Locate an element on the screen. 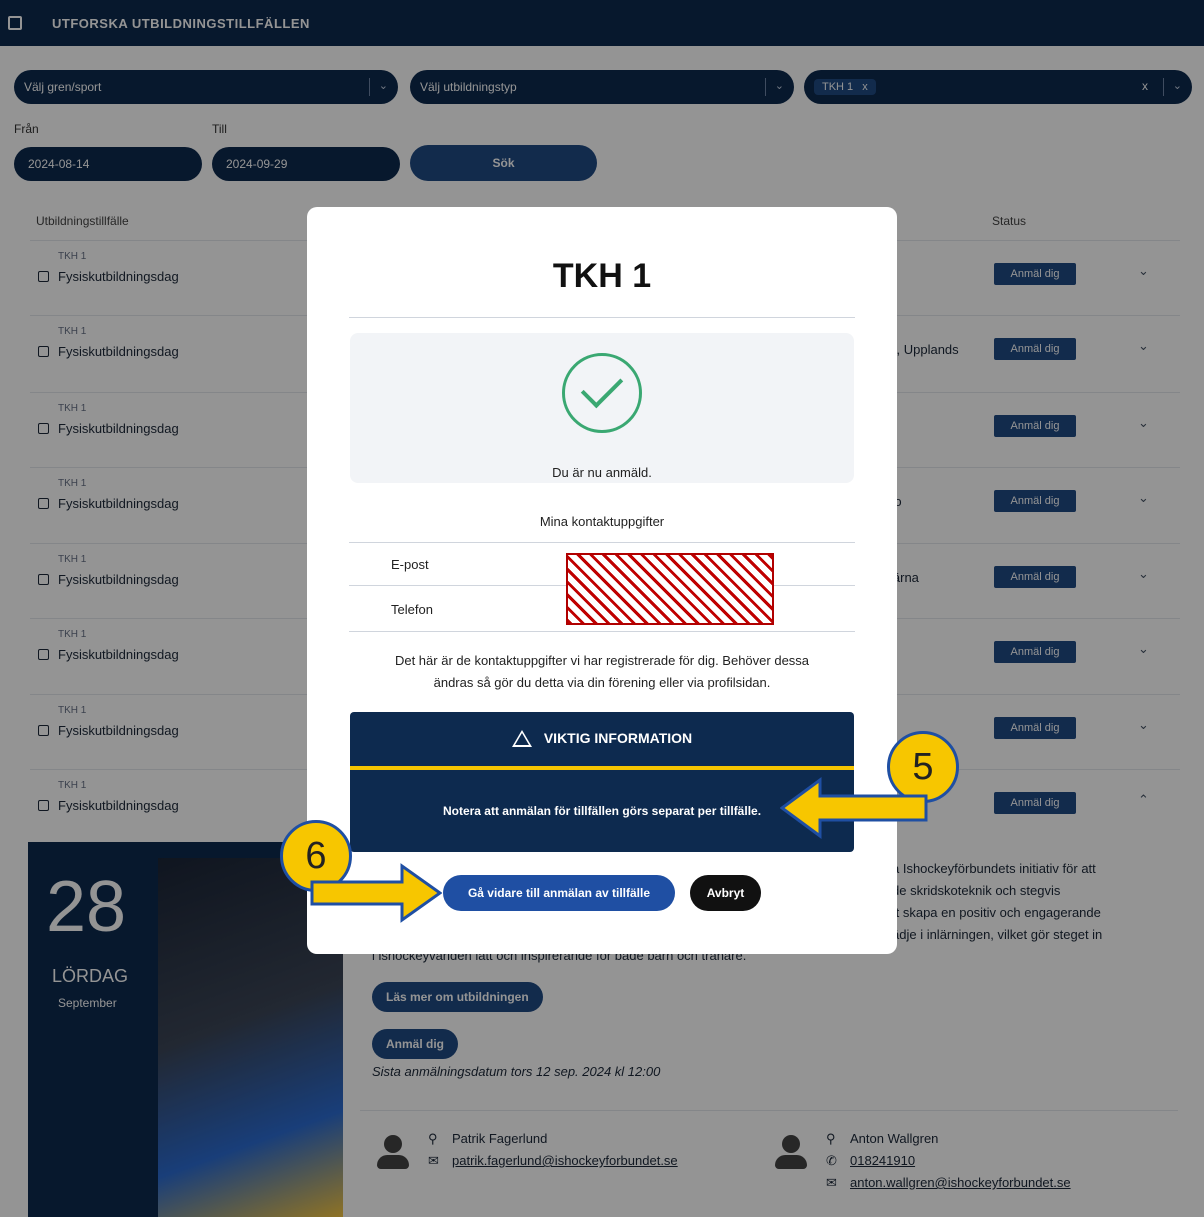 The width and height of the screenshot is (1204, 1217). checkmark-icon is located at coordinates (602, 393).